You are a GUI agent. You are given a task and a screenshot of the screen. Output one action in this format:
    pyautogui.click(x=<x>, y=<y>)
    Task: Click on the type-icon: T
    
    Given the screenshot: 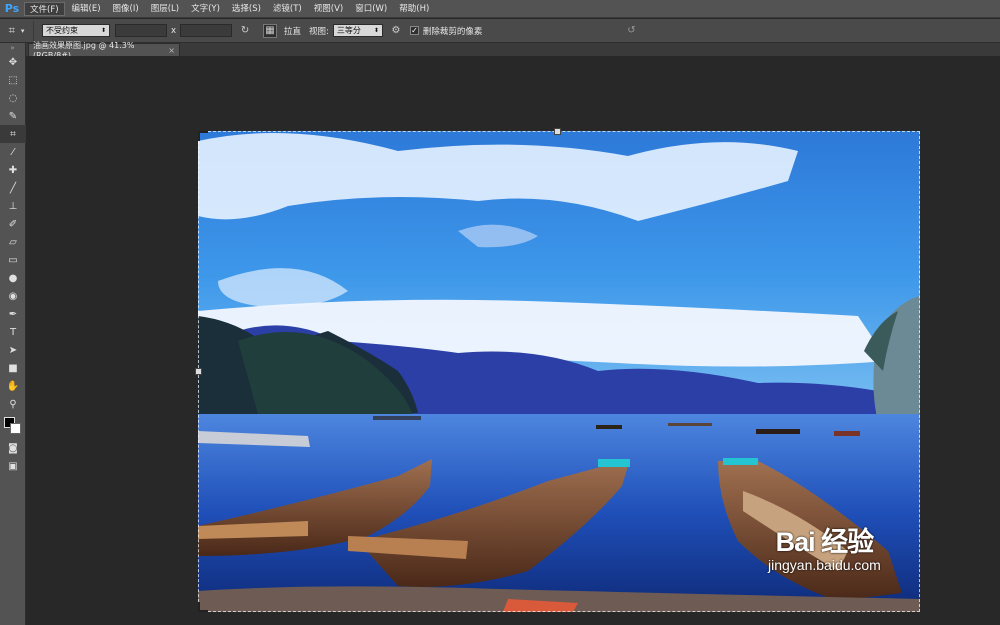 What is the action you would take?
    pyautogui.click(x=13, y=332)
    